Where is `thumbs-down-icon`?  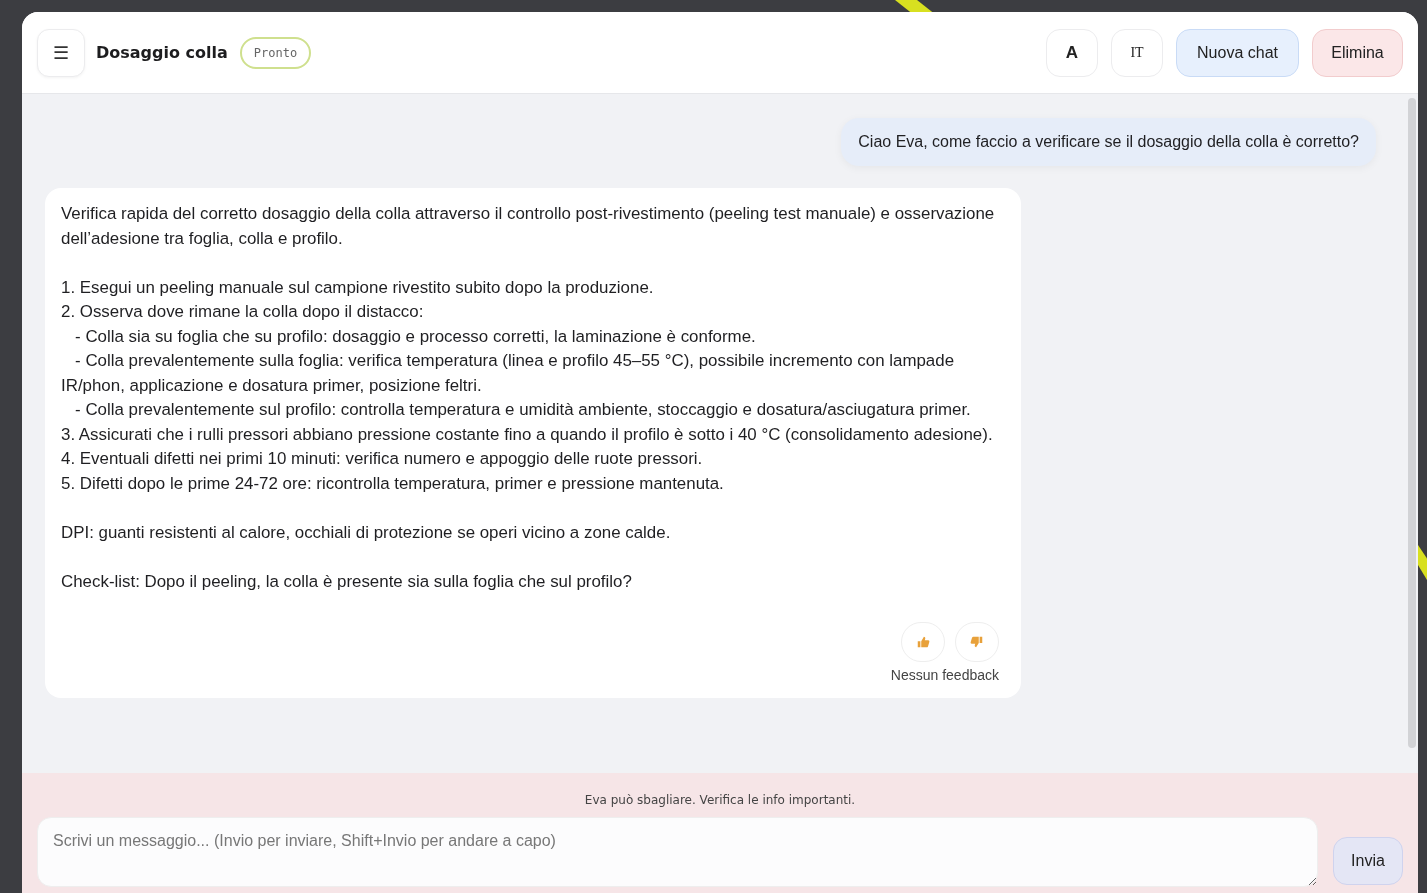 thumbs-down-icon is located at coordinates (977, 642).